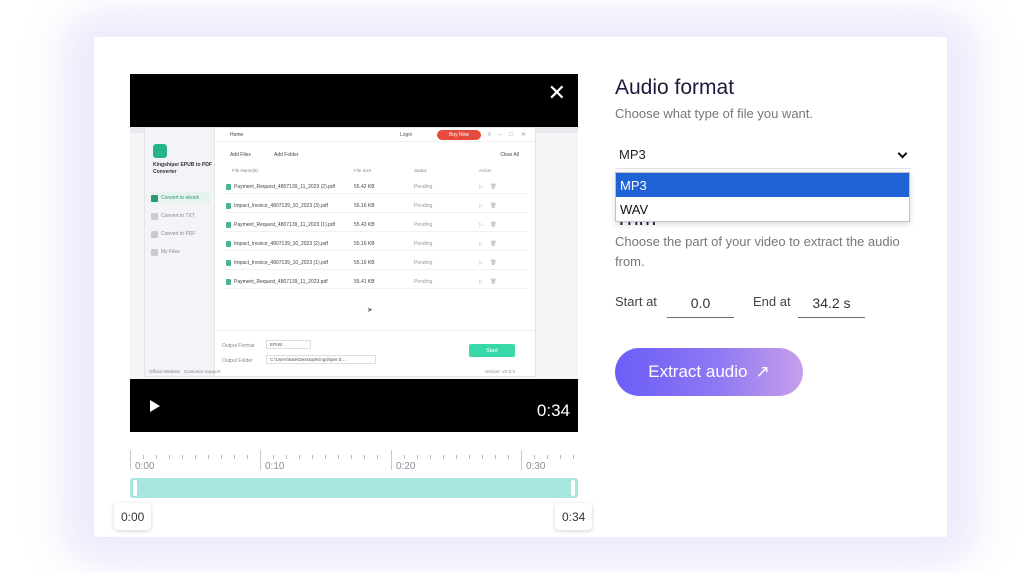 The image size is (1024, 572). Describe the element at coordinates (275, 466) in the screenshot. I see `tick-label: 0:10` at that location.